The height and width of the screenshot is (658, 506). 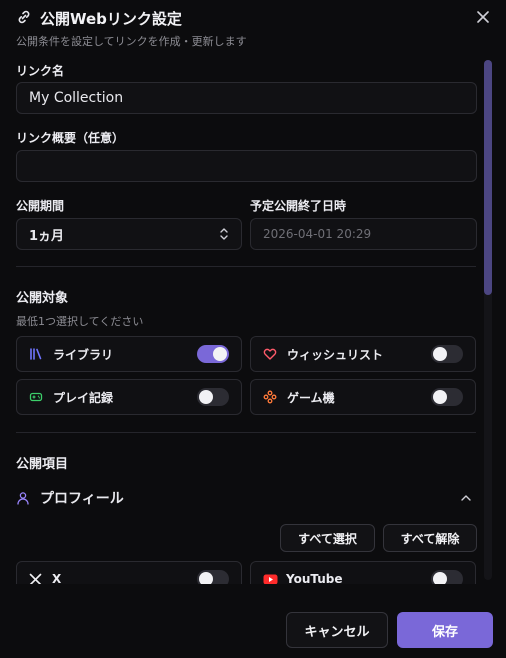 I want to click on wishlist-toggle, so click(x=447, y=354).